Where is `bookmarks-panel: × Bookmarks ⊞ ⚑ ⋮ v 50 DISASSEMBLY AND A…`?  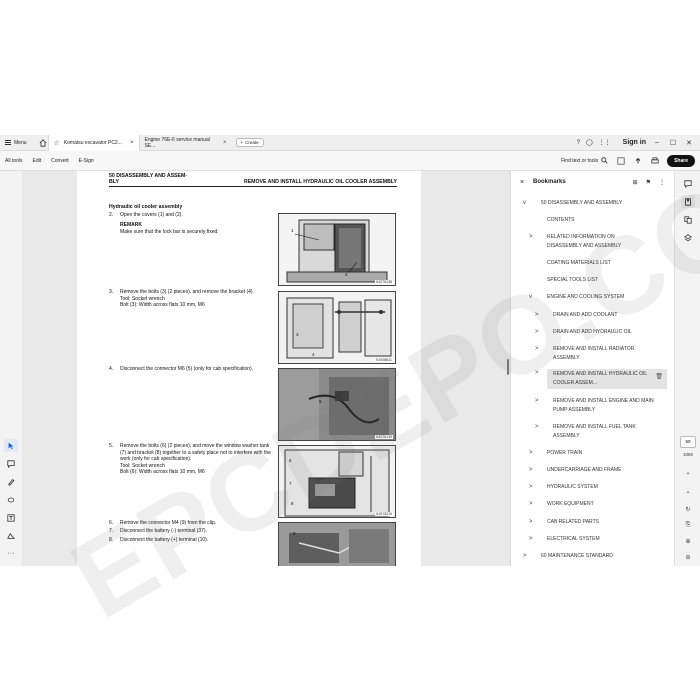 bookmarks-panel: × Bookmarks ⊞ ⚑ ⋮ v 50 DISASSEMBLY AND A… is located at coordinates (592, 368).